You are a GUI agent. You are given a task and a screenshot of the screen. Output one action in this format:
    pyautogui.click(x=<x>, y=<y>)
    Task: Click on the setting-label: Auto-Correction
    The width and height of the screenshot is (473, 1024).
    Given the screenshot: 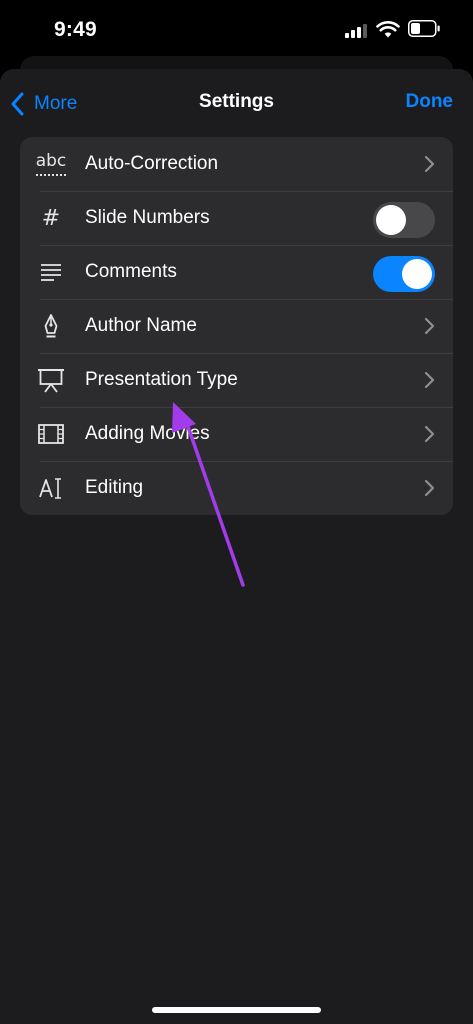 What is the action you would take?
    pyautogui.click(x=152, y=163)
    